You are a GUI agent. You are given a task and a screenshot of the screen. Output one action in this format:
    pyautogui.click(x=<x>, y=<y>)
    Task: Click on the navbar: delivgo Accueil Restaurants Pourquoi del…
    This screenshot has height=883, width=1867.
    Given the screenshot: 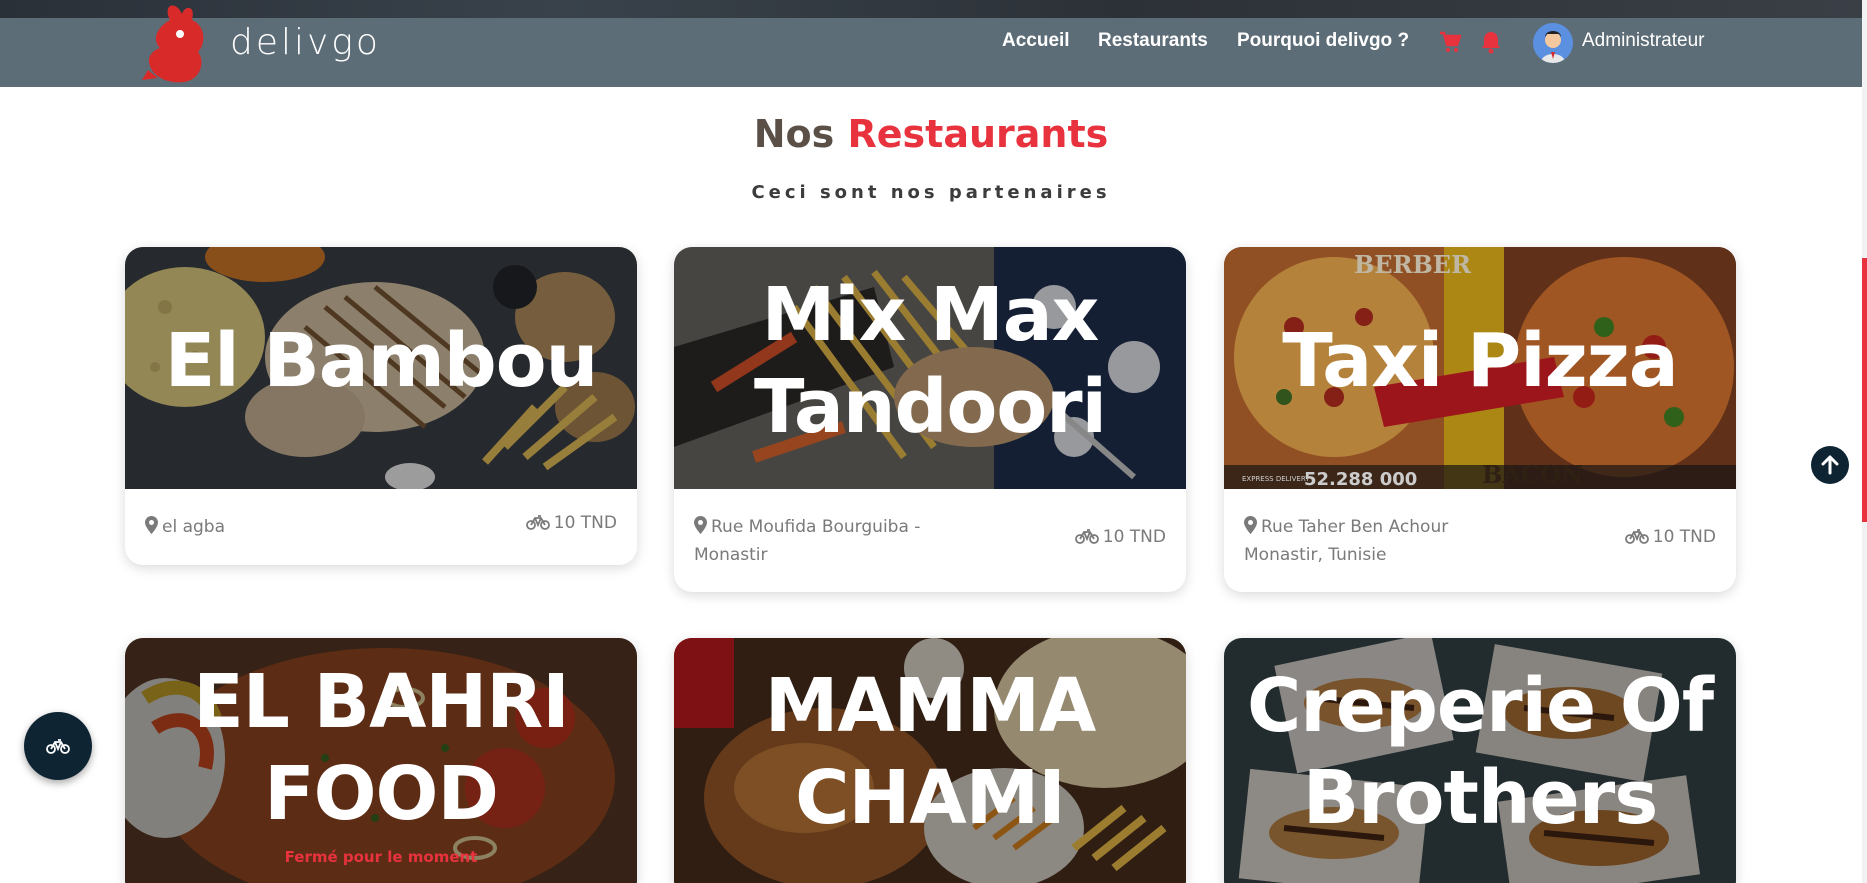 What is the action you would take?
    pyautogui.click(x=931, y=46)
    